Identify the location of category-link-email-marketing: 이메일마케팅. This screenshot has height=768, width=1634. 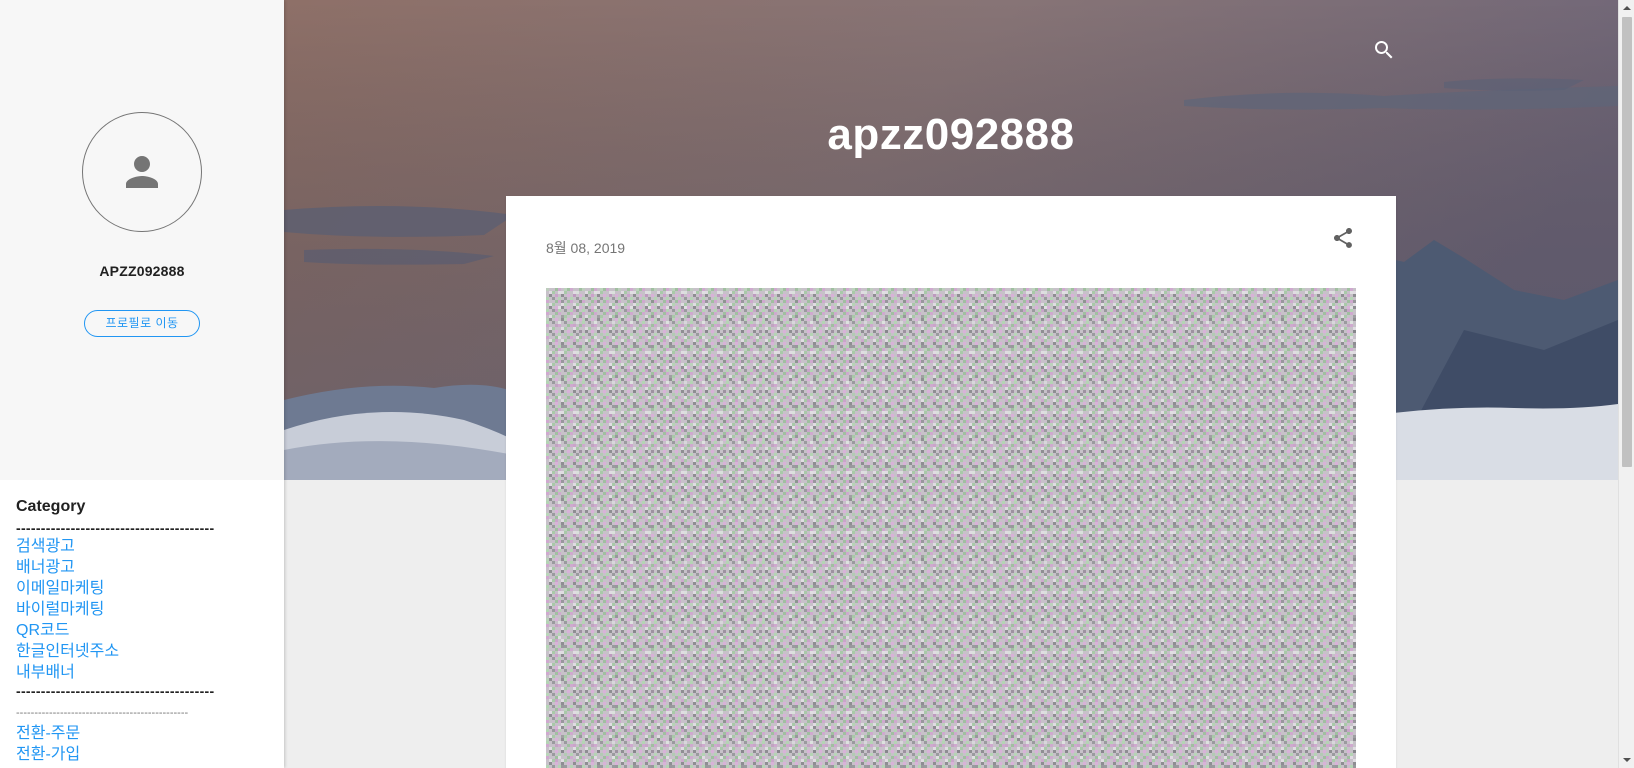
(150, 588).